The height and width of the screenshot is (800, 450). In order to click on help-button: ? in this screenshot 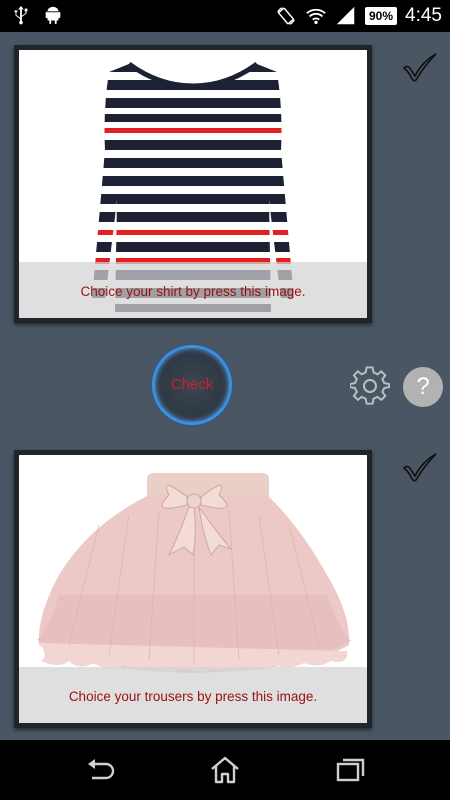, I will do `click(423, 387)`.